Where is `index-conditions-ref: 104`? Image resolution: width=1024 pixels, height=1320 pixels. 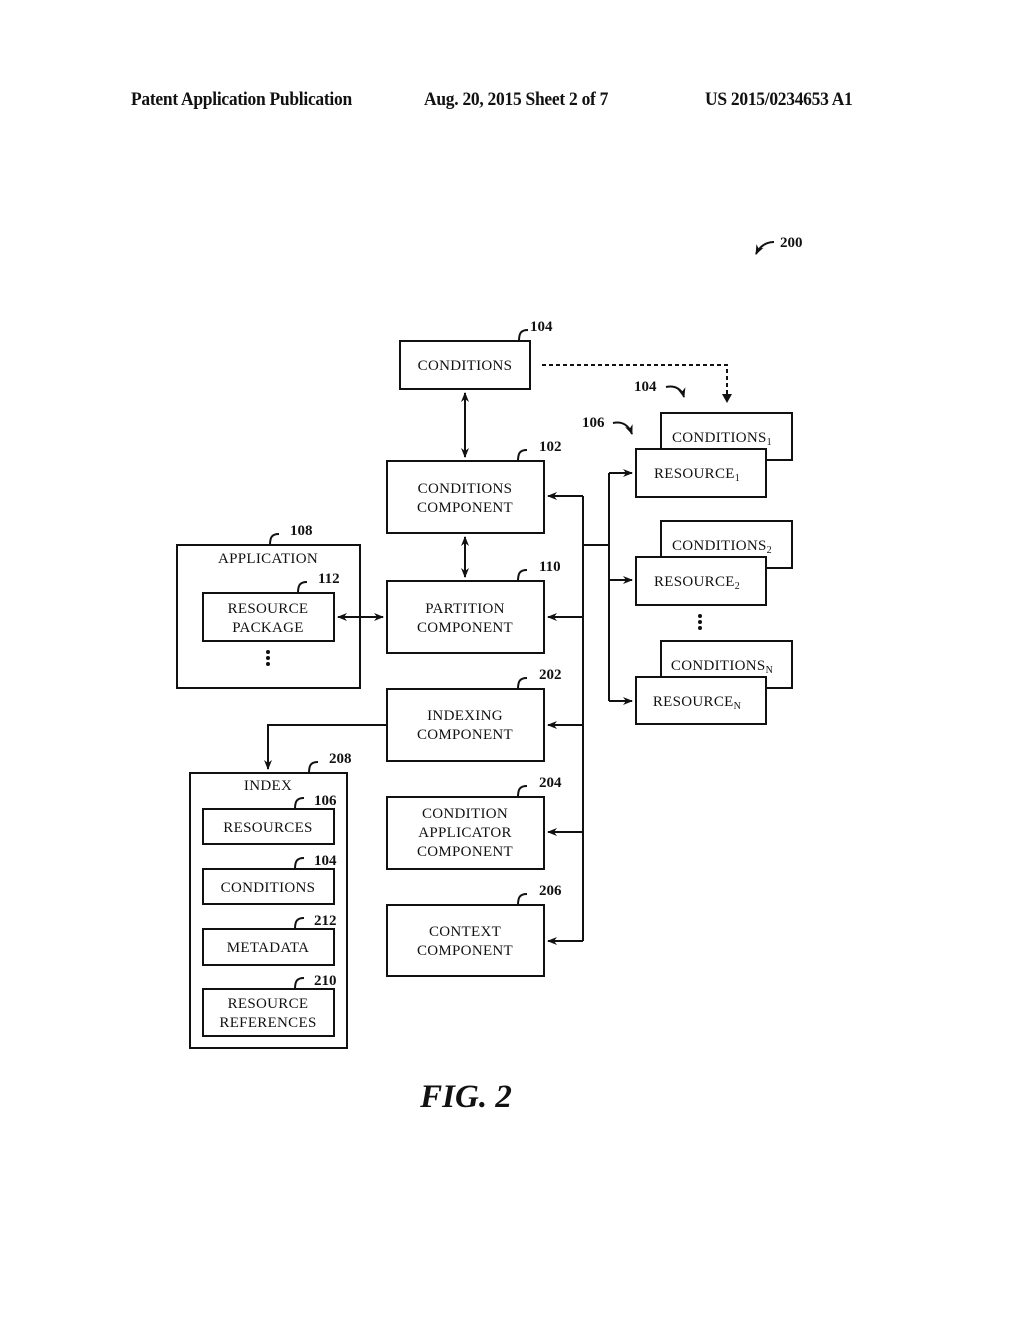
index-conditions-ref: 104 is located at coordinates (325, 861).